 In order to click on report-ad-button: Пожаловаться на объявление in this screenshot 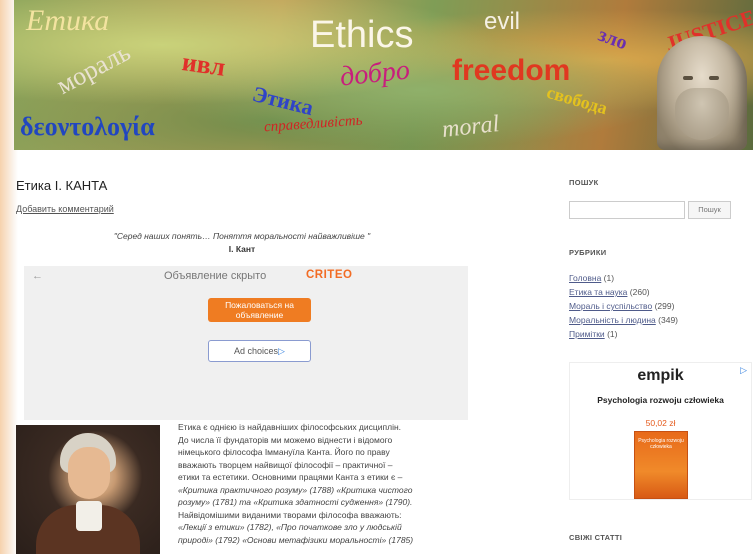, I will do `click(259, 310)`.